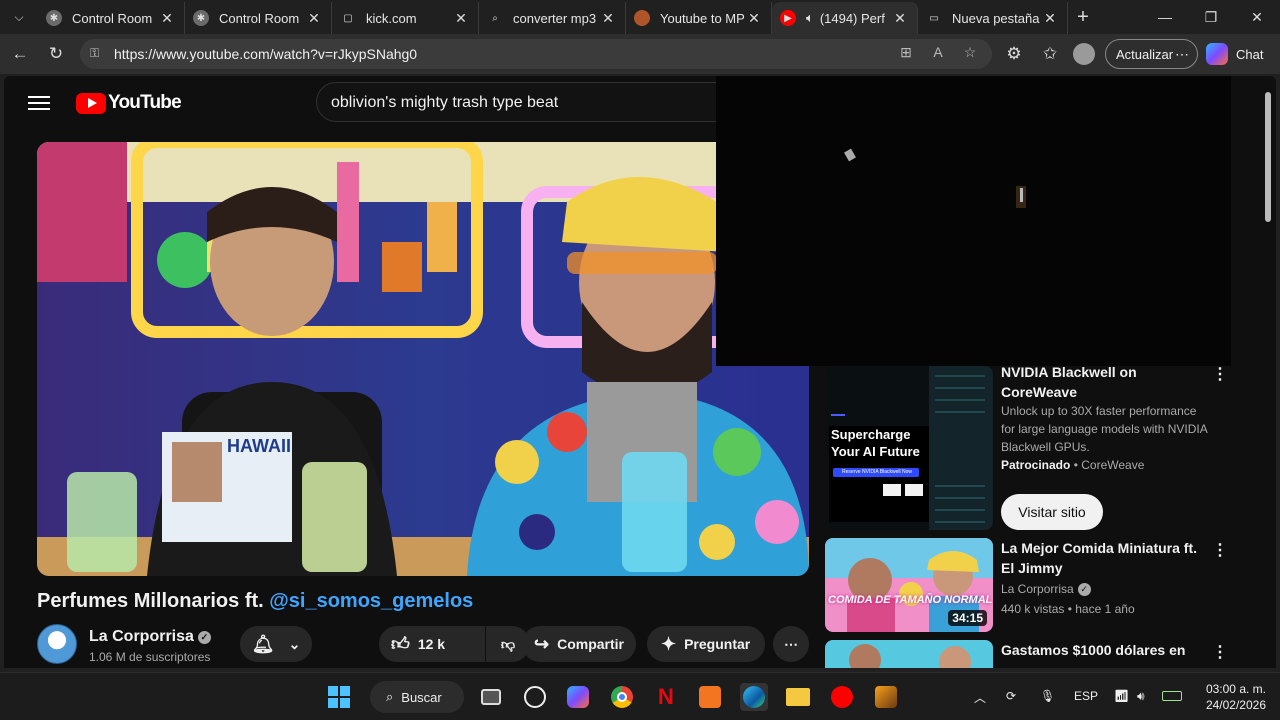 This screenshot has width=1280, height=720. What do you see at coordinates (19, 17) in the screenshot?
I see `tab-actions-menu-button: ⌵` at bounding box center [19, 17].